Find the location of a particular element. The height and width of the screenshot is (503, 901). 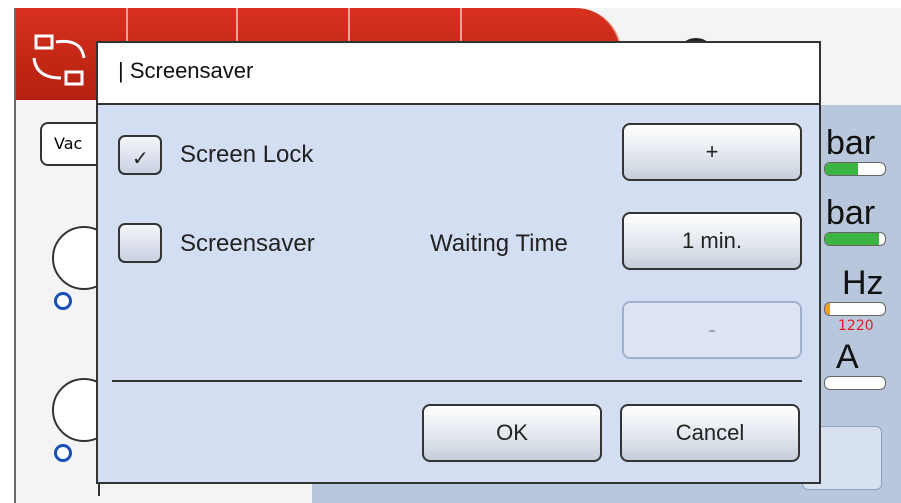

gauge-unit: A is located at coordinates (847, 357).